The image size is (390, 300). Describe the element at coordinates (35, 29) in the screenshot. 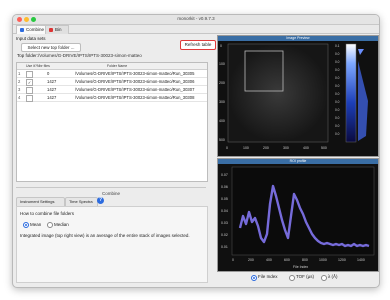

I see `tab-combine-label: Combine` at that location.